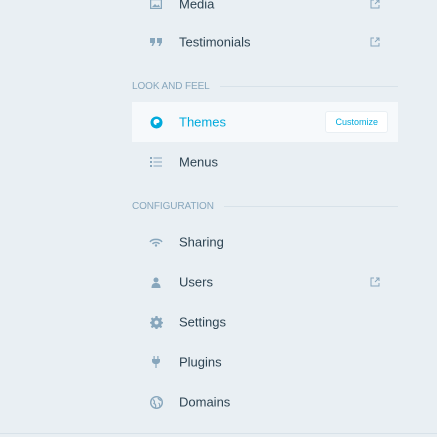 The height and width of the screenshot is (437, 437). I want to click on sidebar-item-themes: Themes Customize, so click(265, 122).